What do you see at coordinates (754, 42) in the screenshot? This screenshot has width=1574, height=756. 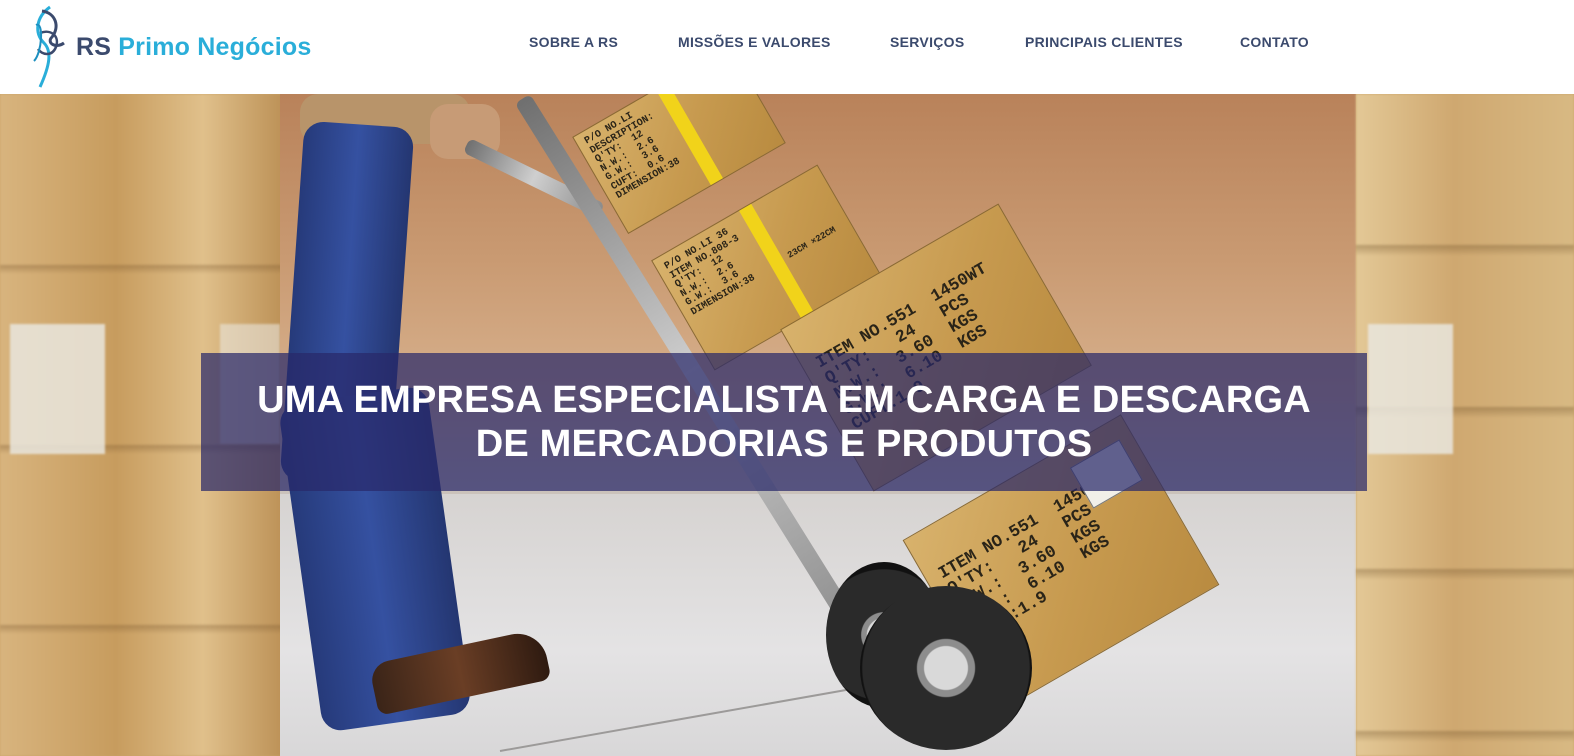 I see `nav-missoes-e-valores: MISSÕES E VALORES` at bounding box center [754, 42].